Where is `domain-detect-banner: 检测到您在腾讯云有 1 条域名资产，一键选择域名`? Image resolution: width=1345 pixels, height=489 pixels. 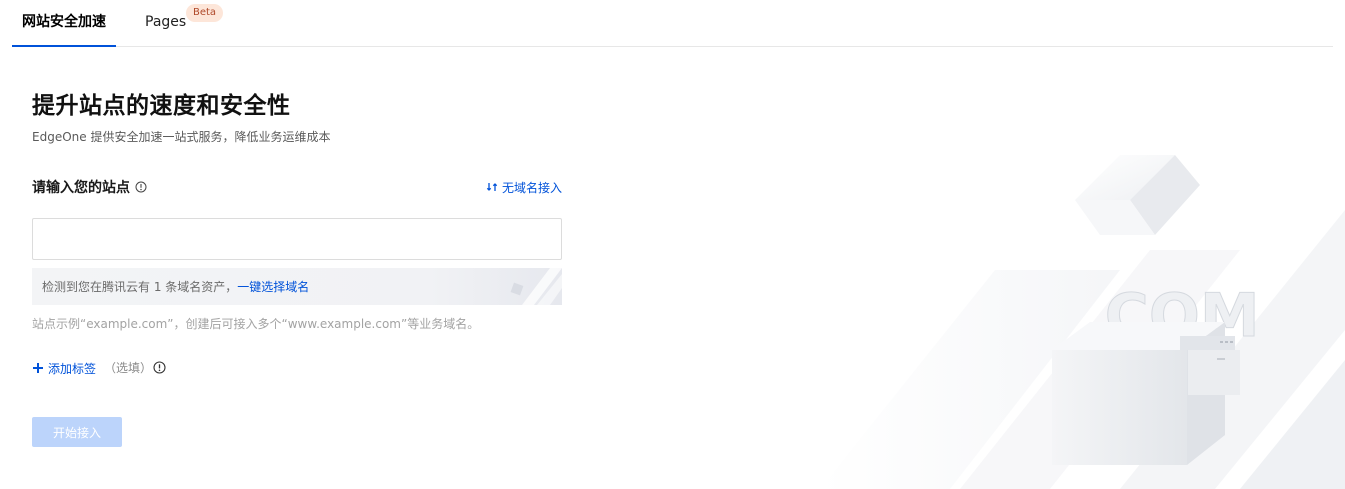 domain-detect-banner: 检测到您在腾讯云有 1 条域名资产，一键选择域名 is located at coordinates (297, 286).